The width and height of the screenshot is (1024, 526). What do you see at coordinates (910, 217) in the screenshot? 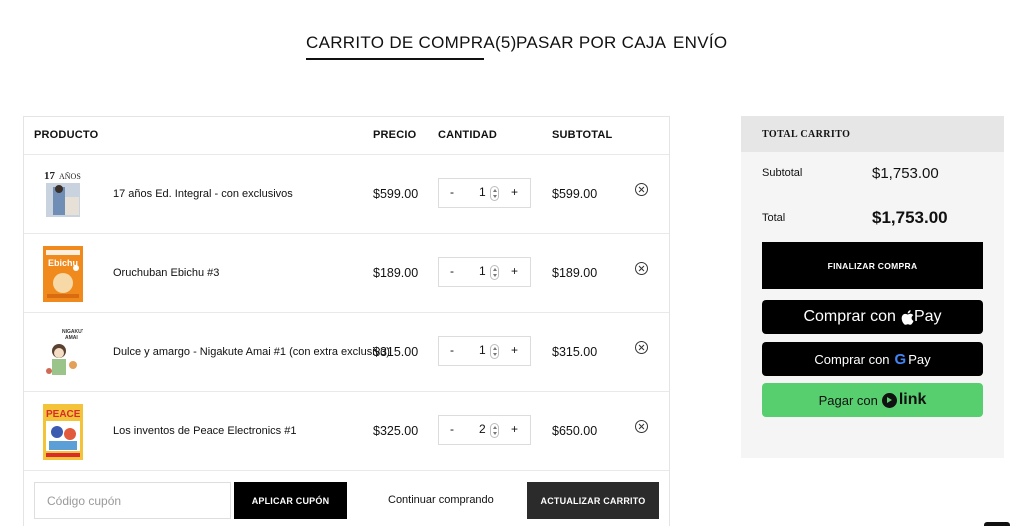
I see `total-value: $1,753.00` at bounding box center [910, 217].